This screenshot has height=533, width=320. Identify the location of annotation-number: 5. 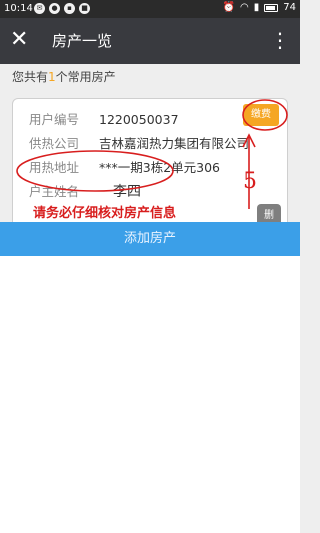
(250, 181).